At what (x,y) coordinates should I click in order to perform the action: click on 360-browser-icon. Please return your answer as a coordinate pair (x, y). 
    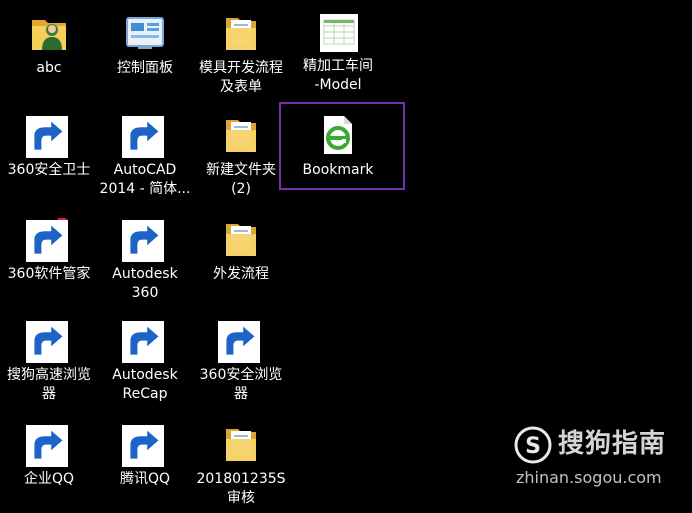
    Looking at the image, I should click on (240, 341).